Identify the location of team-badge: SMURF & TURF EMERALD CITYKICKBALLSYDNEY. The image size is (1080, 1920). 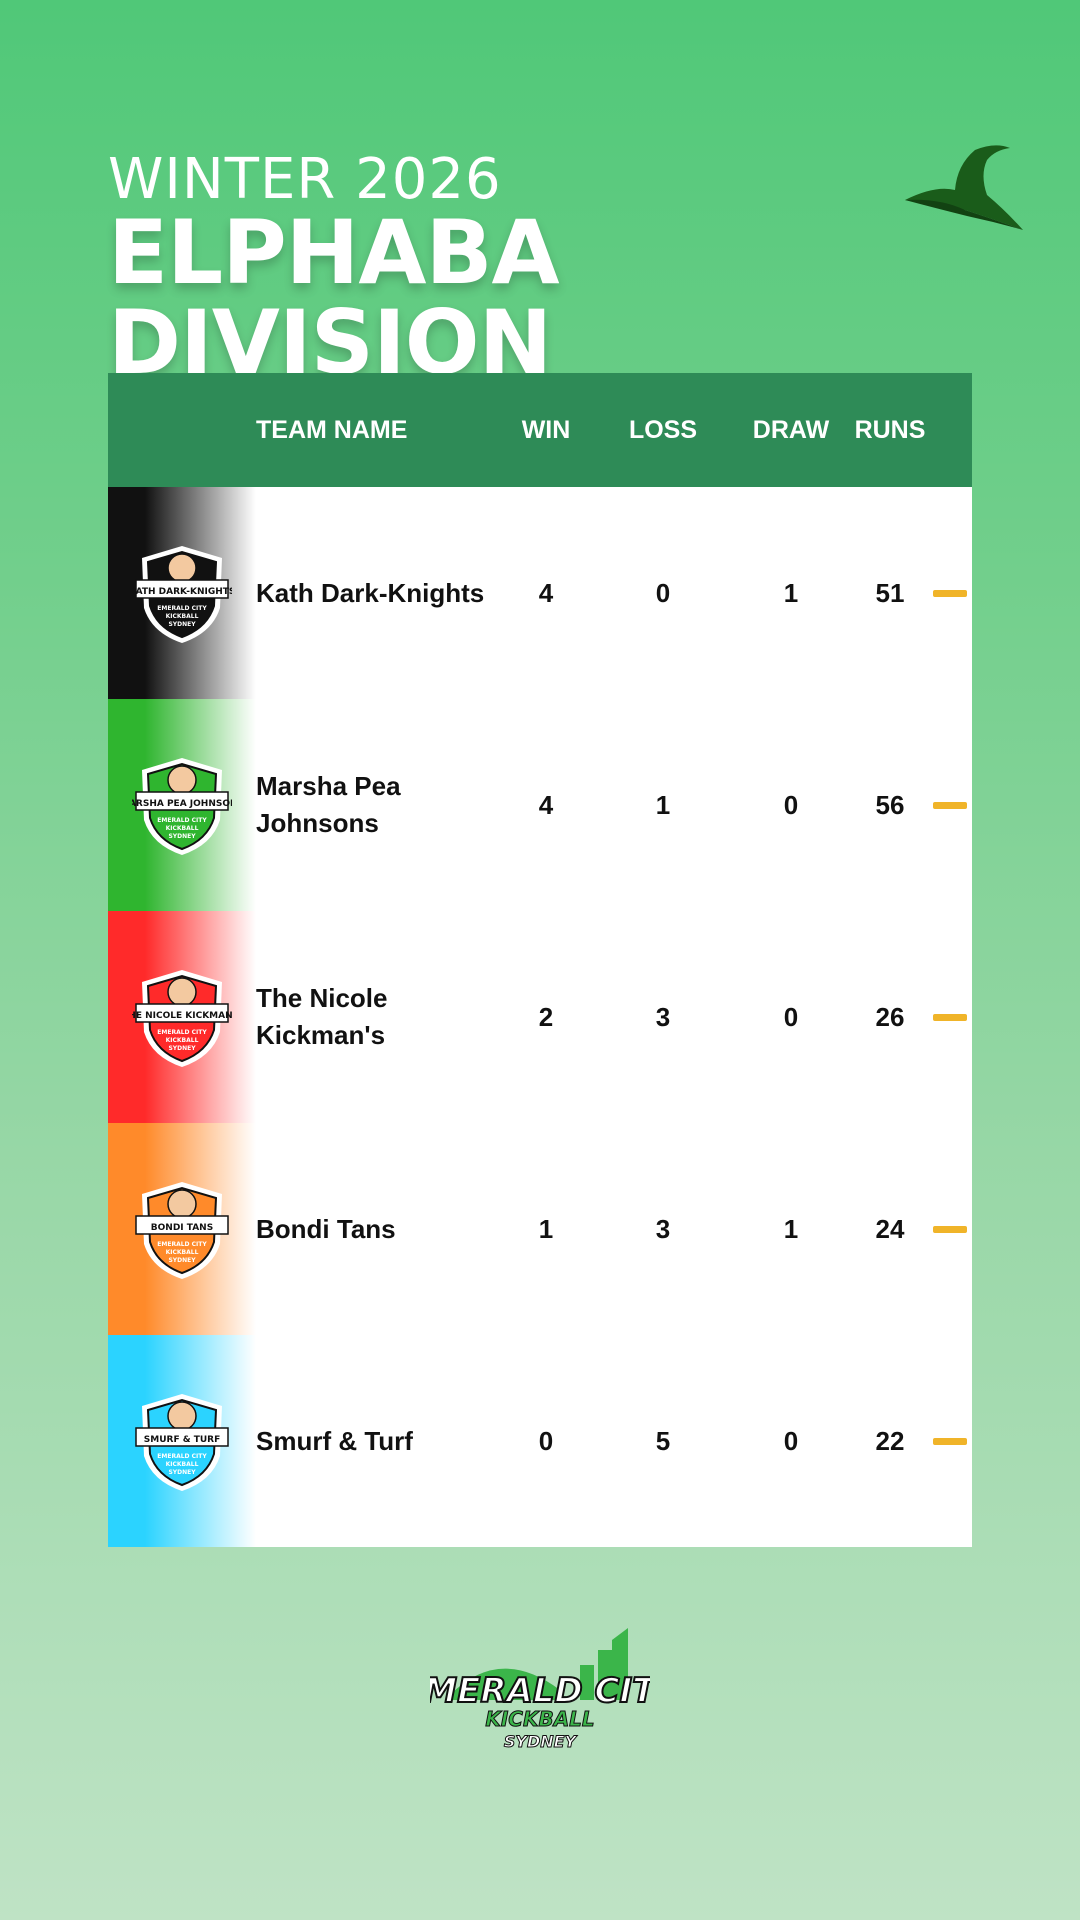
(182, 1442).